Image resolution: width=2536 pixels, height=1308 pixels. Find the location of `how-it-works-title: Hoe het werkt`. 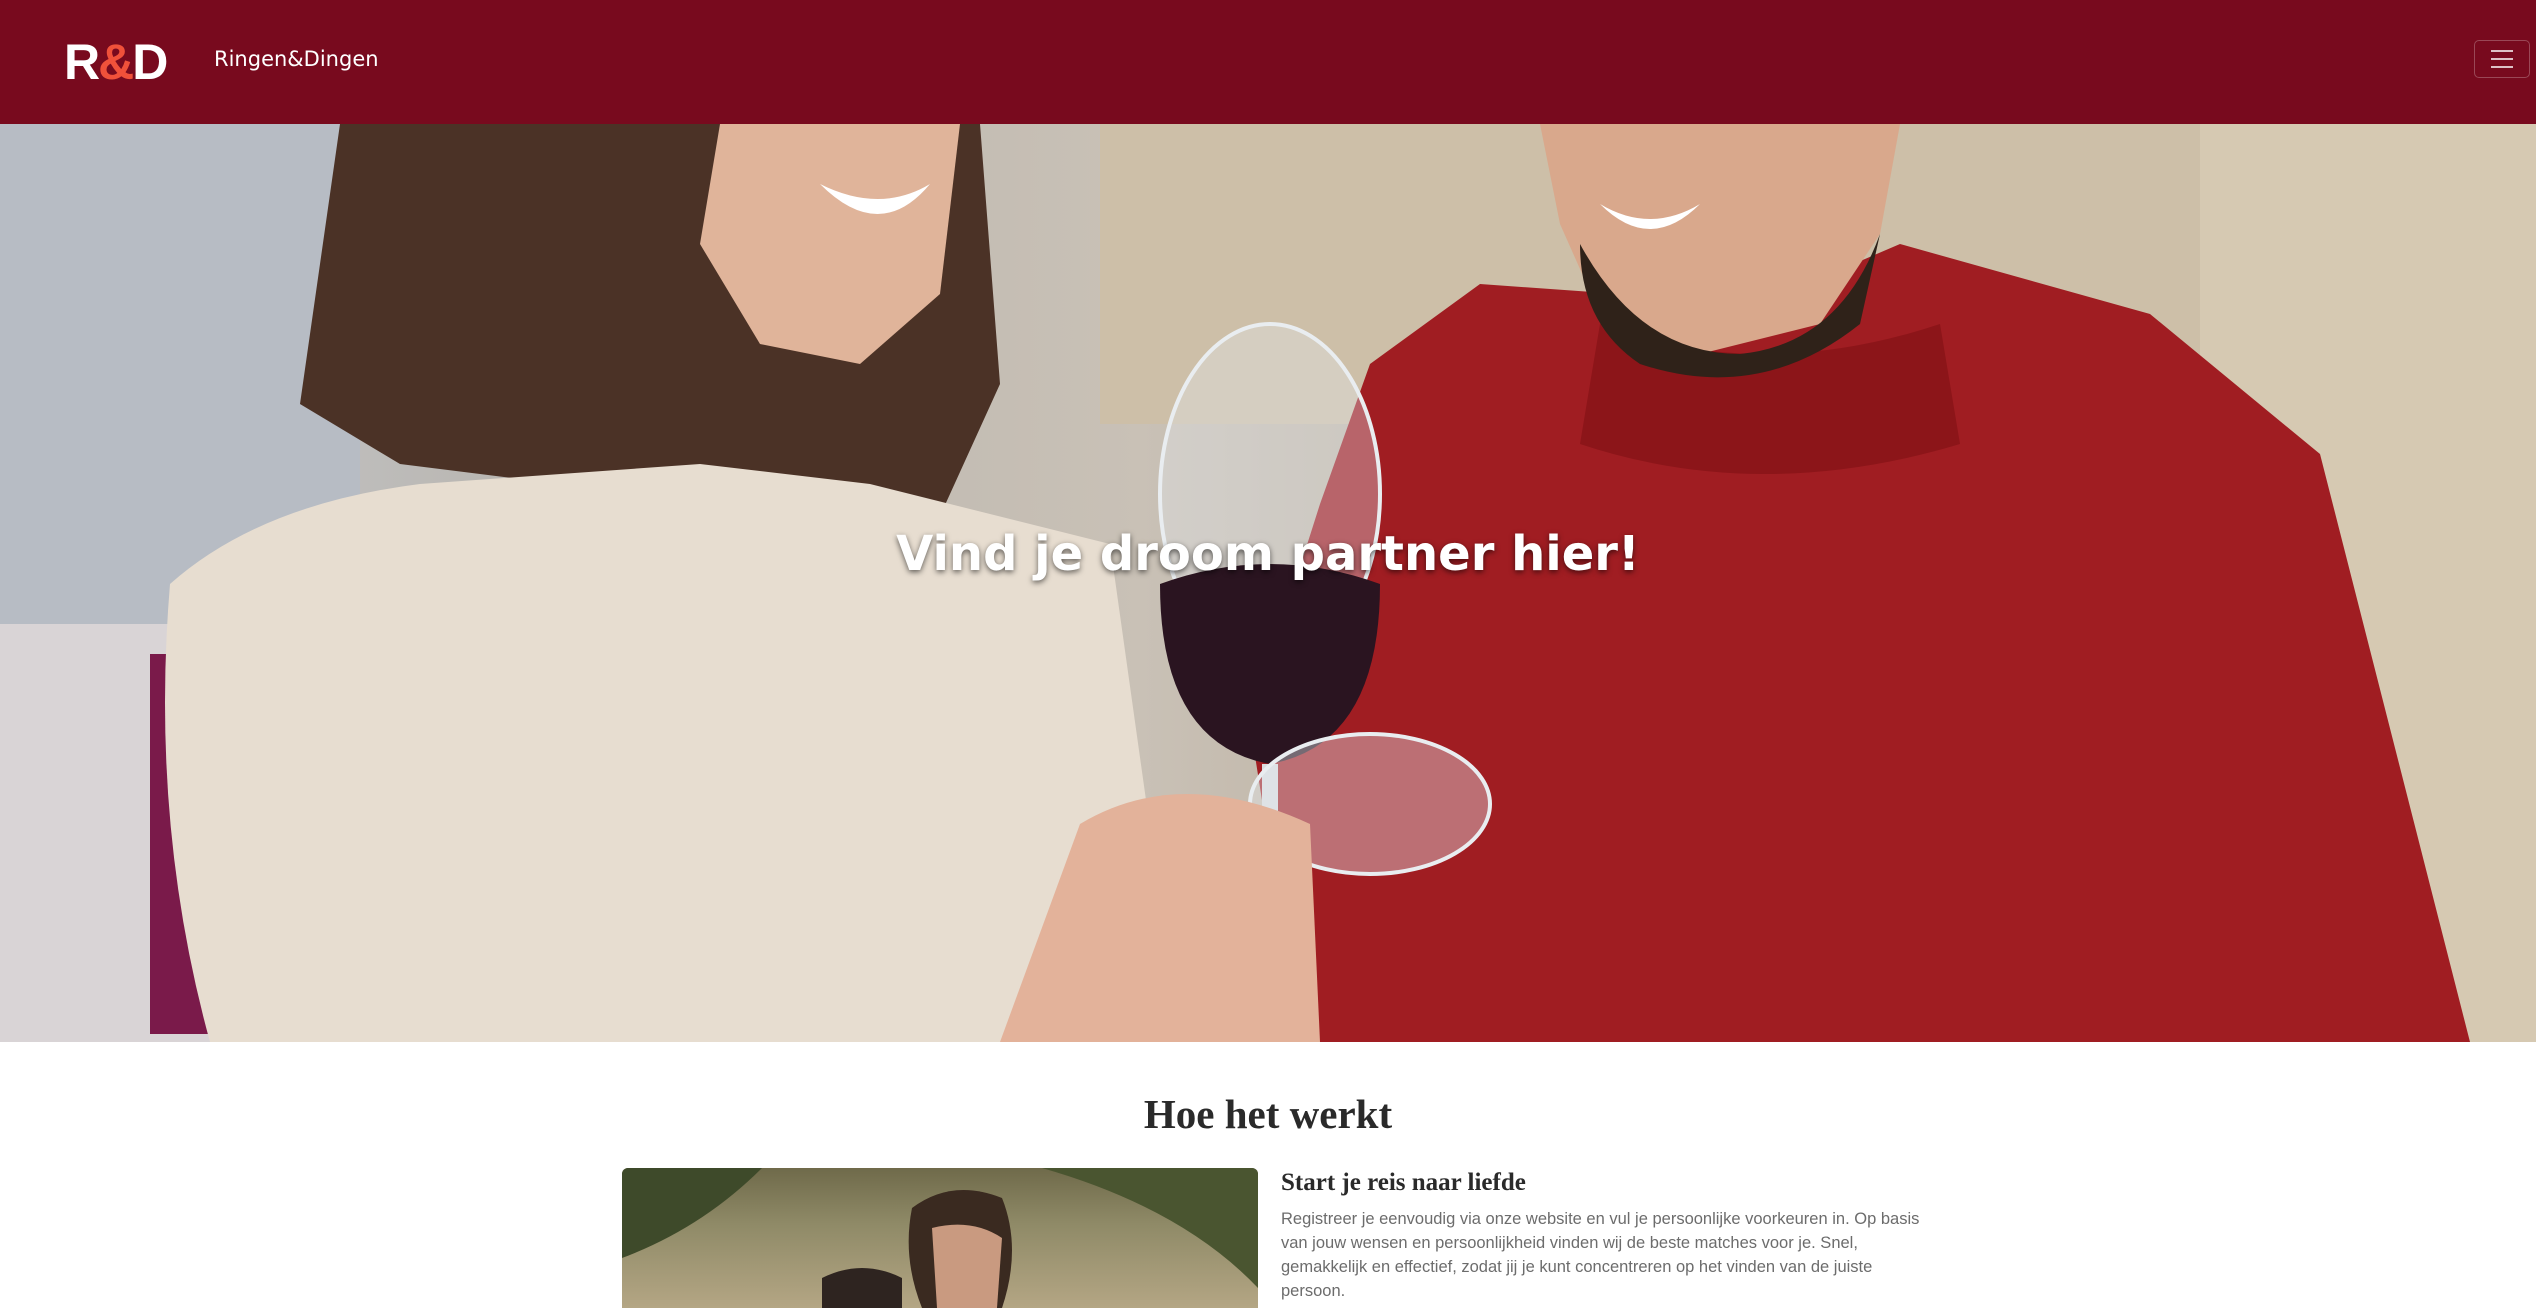

how-it-works-title: Hoe het werkt is located at coordinates (1268, 1114).